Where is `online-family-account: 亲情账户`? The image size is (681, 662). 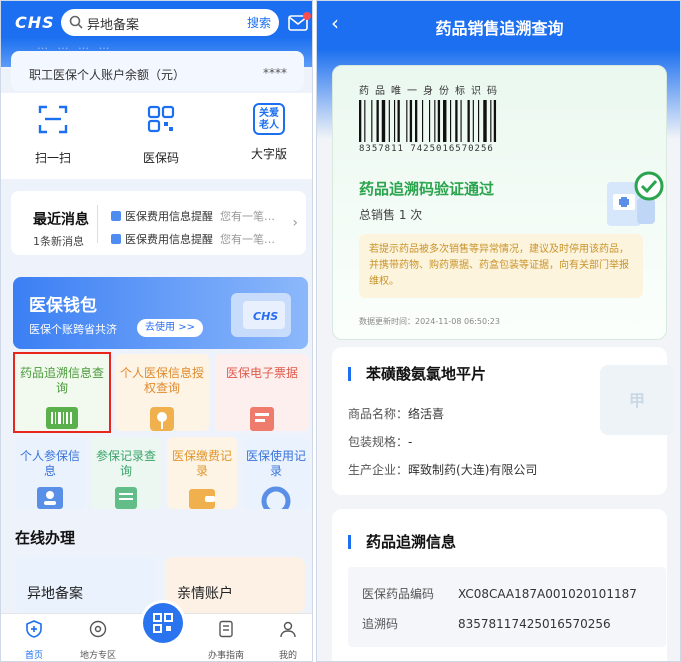
online-family-account: 亲情账户 is located at coordinates (235, 585).